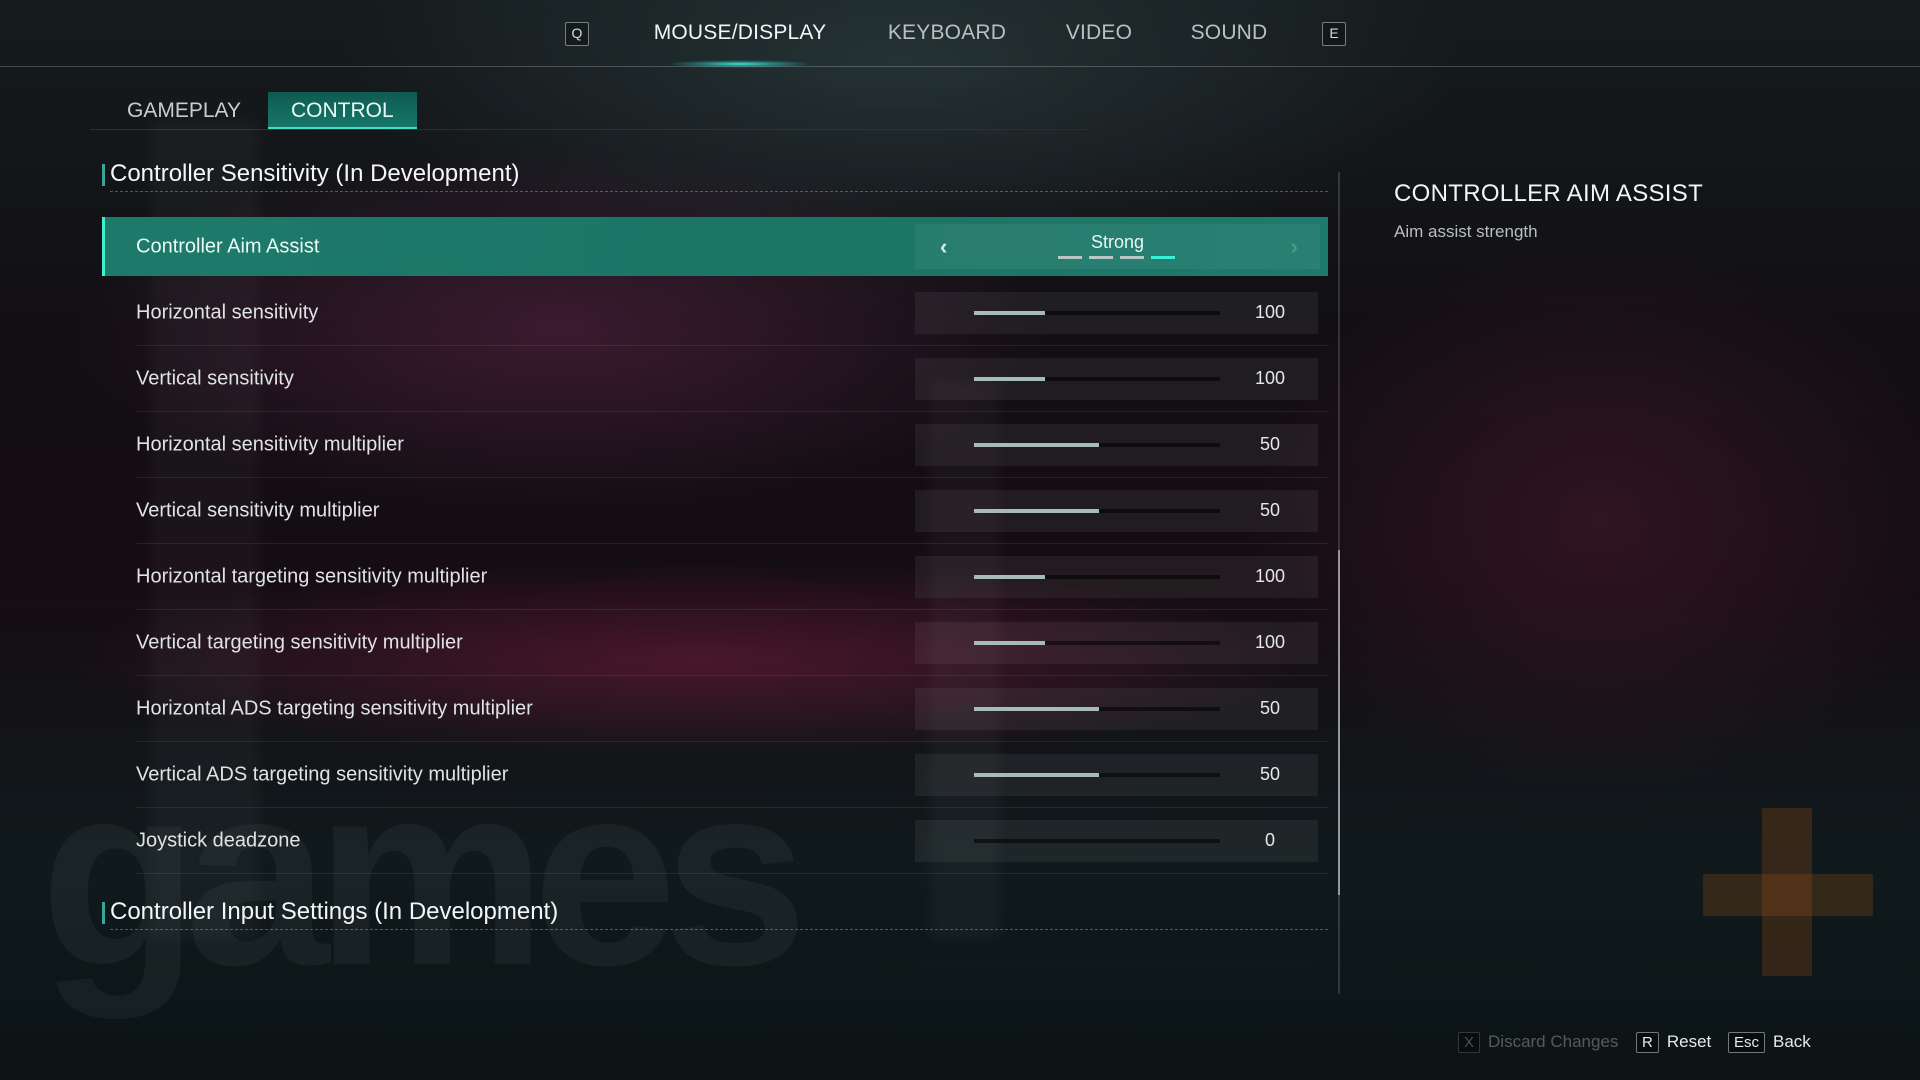  I want to click on setting-row-controller-aim-assist: Controller Aim Assist ‹ Strong ›, so click(715, 246).